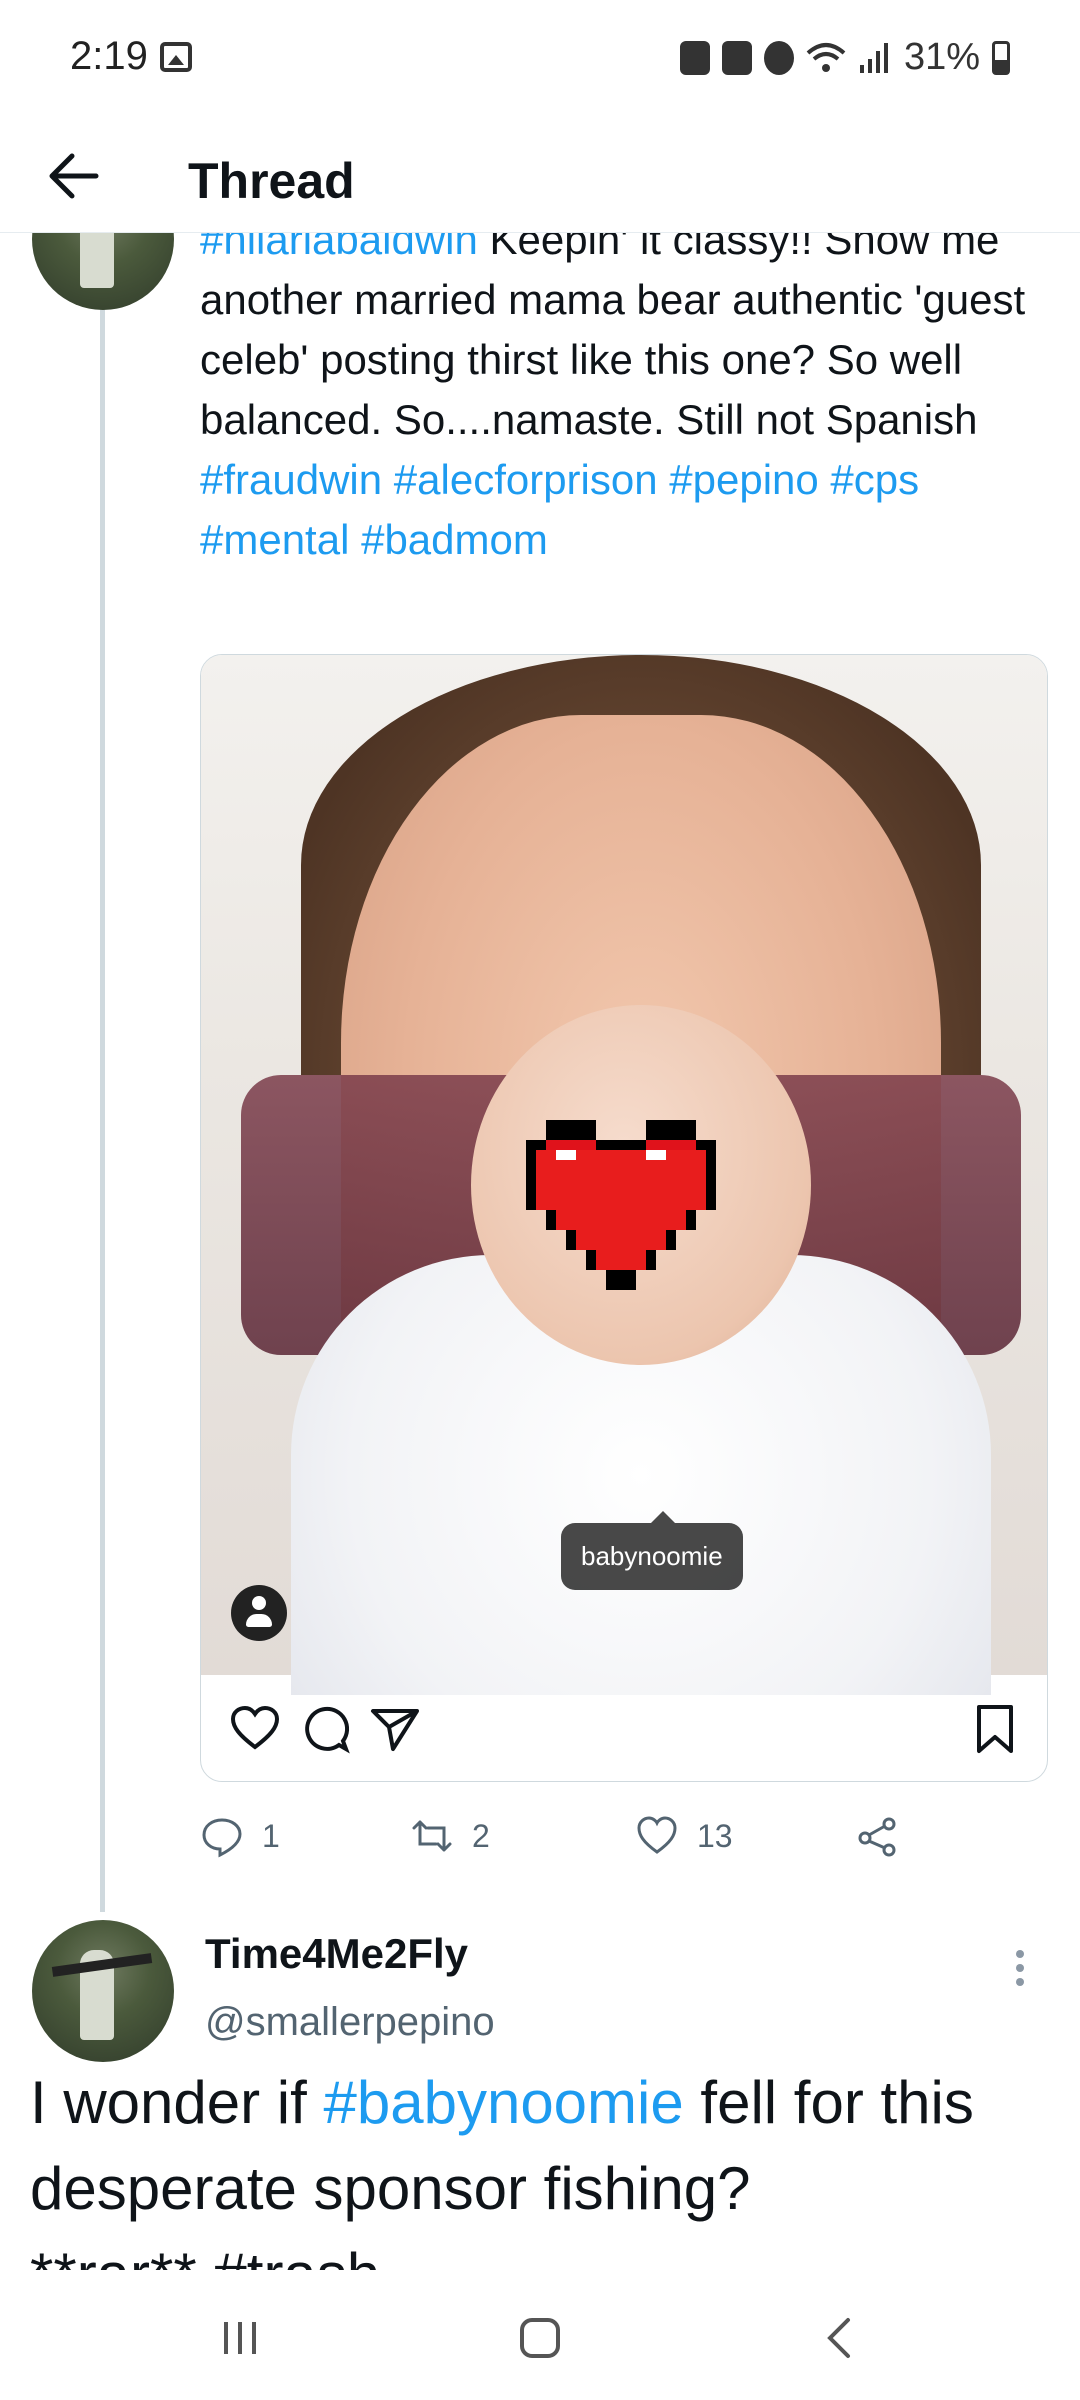 This screenshot has height=2400, width=1080. Describe the element at coordinates (271, 1835) in the screenshot. I see `reply-count: 1` at that location.